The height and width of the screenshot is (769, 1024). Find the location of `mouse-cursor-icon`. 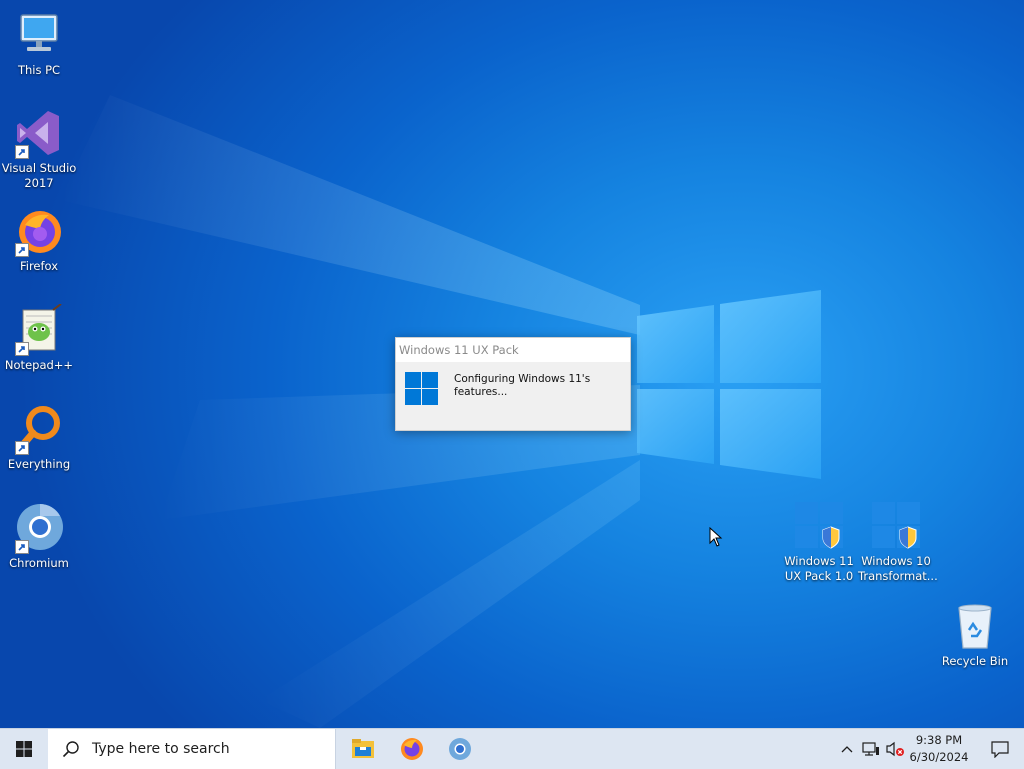

mouse-cursor-icon is located at coordinates (716, 537).